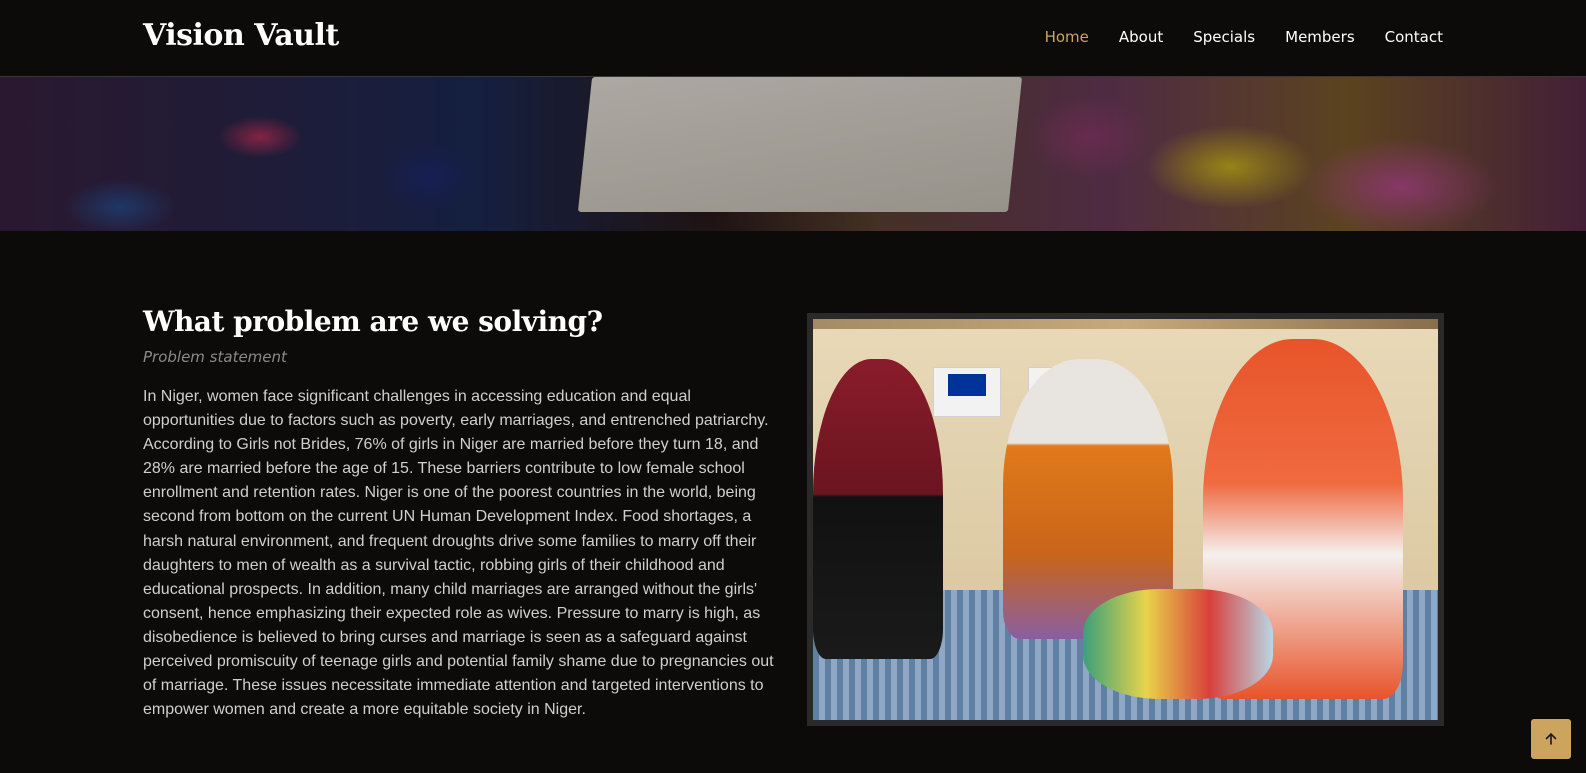  Describe the element at coordinates (1414, 37) in the screenshot. I see `nav-contact: Contact` at that location.